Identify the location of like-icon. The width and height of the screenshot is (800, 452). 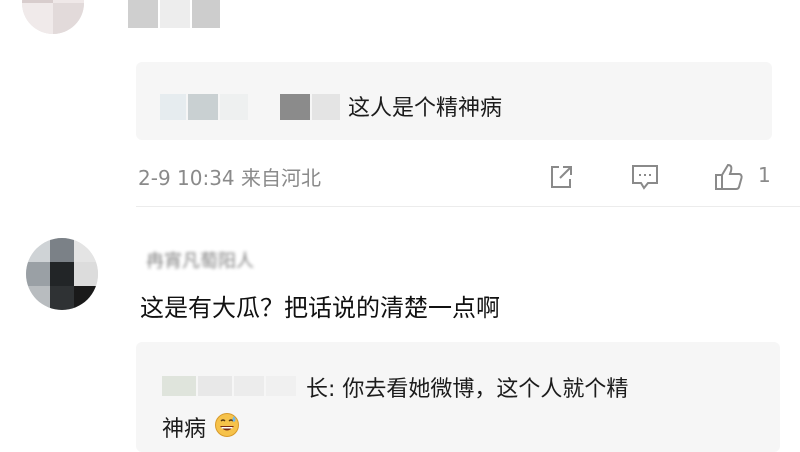
(729, 176).